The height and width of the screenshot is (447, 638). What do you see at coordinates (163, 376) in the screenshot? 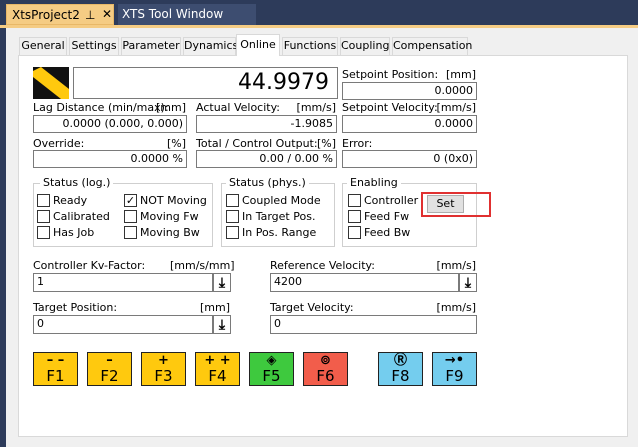
I see `fkey-label: F3` at bounding box center [163, 376].